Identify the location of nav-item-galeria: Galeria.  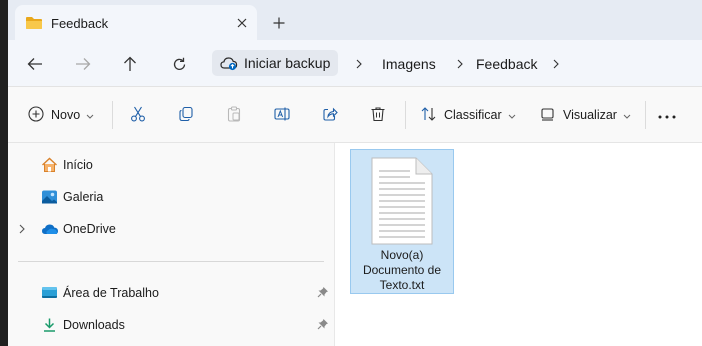
(171, 197).